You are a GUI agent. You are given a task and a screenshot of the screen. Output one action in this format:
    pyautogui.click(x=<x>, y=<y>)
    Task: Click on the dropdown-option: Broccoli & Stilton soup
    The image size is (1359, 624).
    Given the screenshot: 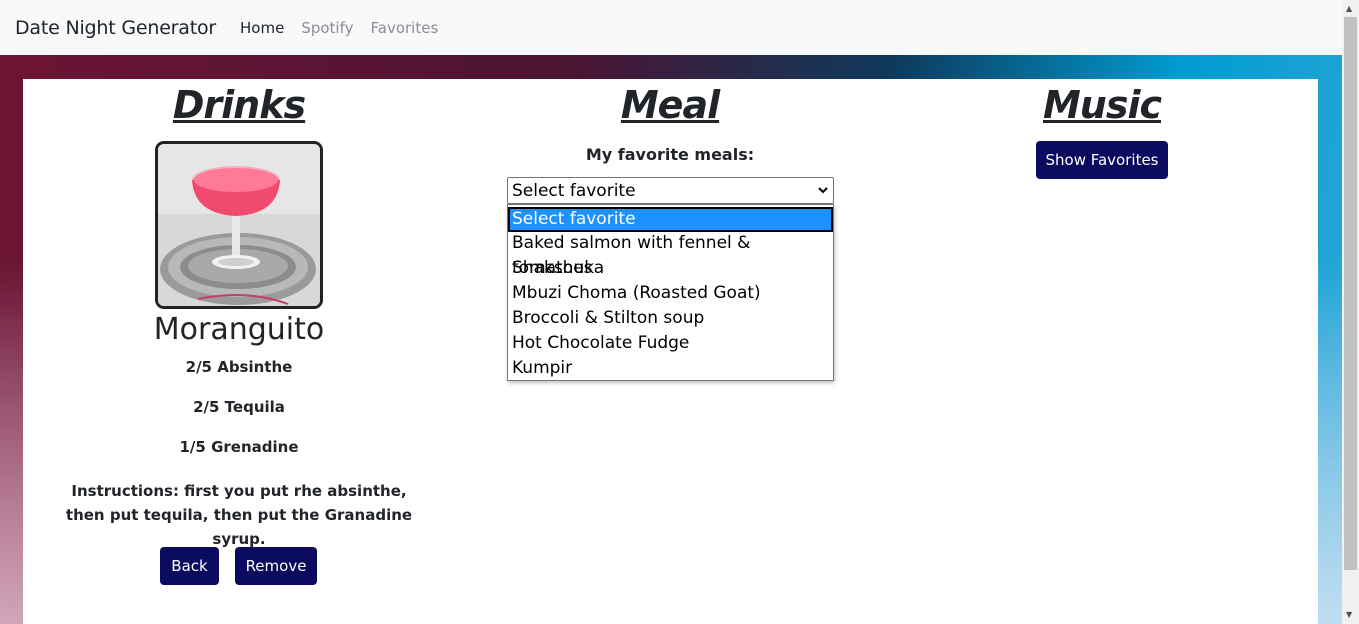 What is the action you would take?
    pyautogui.click(x=670, y=318)
    